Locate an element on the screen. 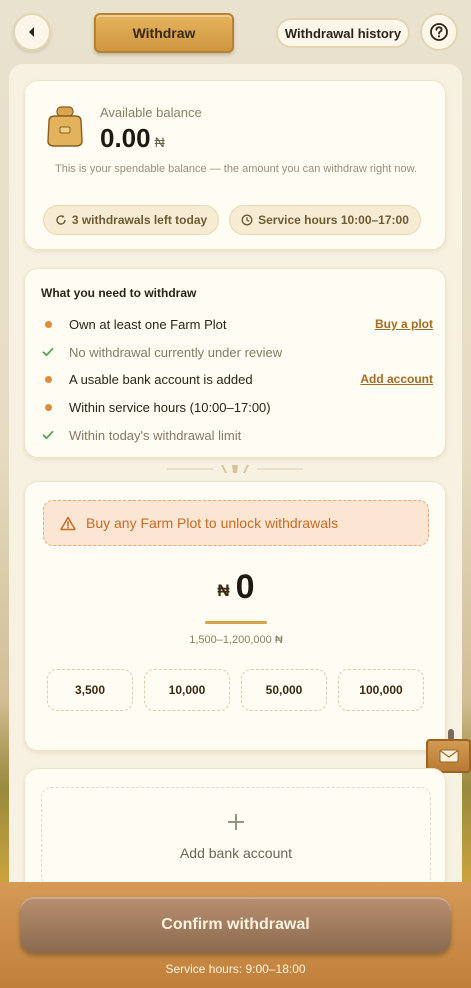 This screenshot has height=988, width=471. question-circle-icon is located at coordinates (439, 32).